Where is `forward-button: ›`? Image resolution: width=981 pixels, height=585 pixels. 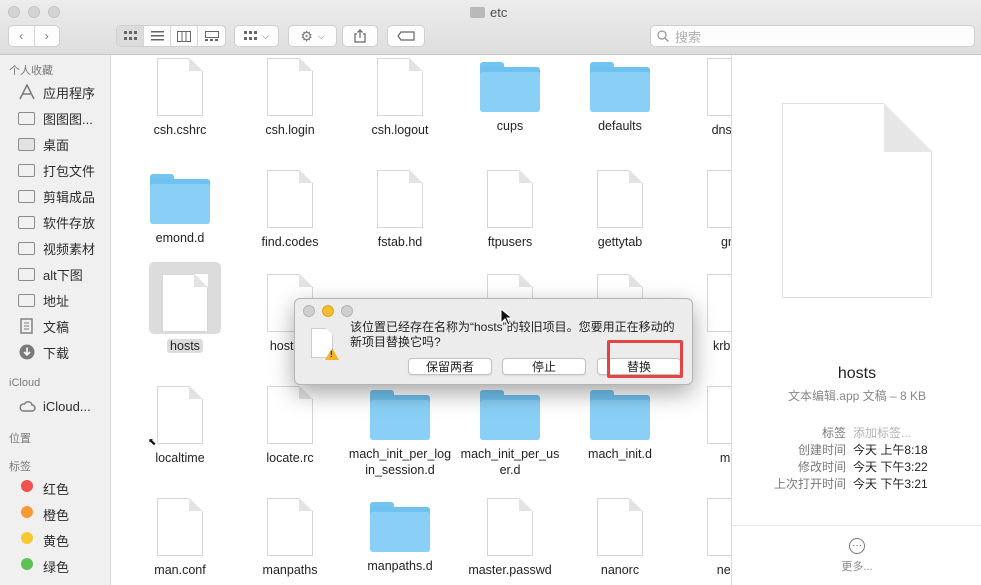 forward-button: › is located at coordinates (47, 36).